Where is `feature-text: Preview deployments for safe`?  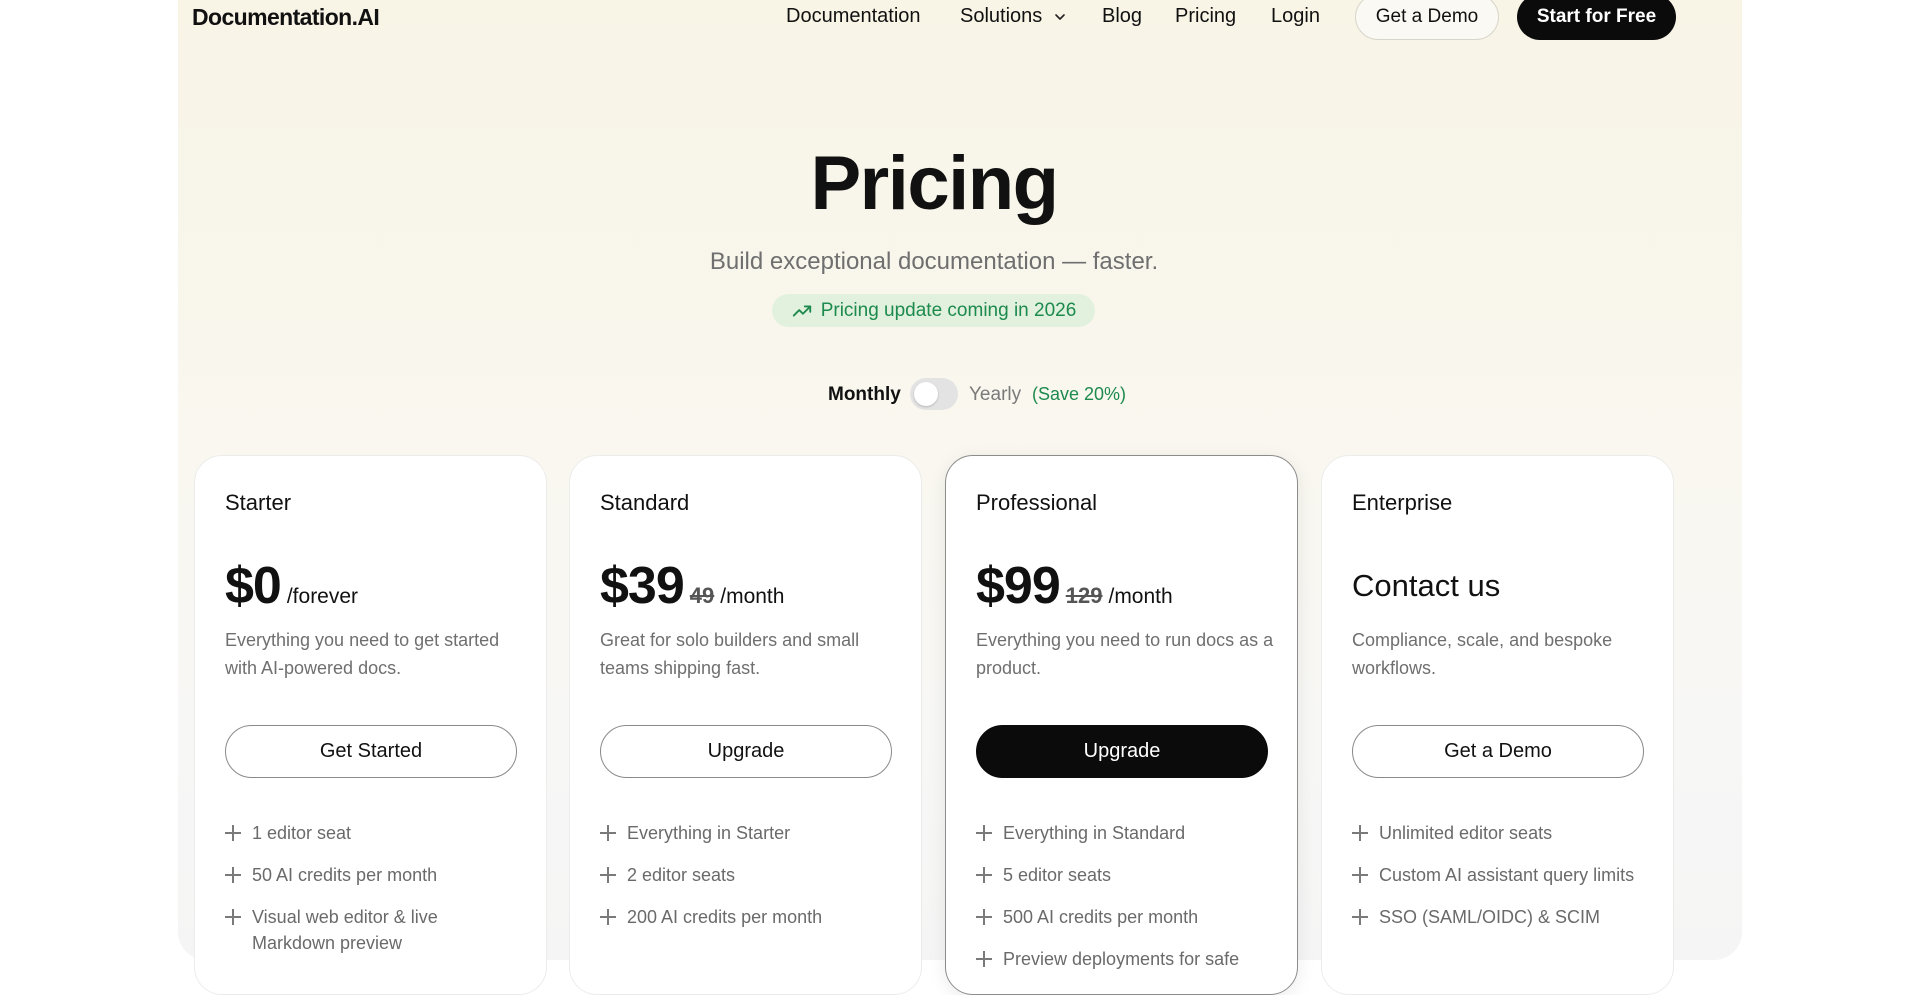
feature-text: Preview deployments for safe is located at coordinates (1121, 959).